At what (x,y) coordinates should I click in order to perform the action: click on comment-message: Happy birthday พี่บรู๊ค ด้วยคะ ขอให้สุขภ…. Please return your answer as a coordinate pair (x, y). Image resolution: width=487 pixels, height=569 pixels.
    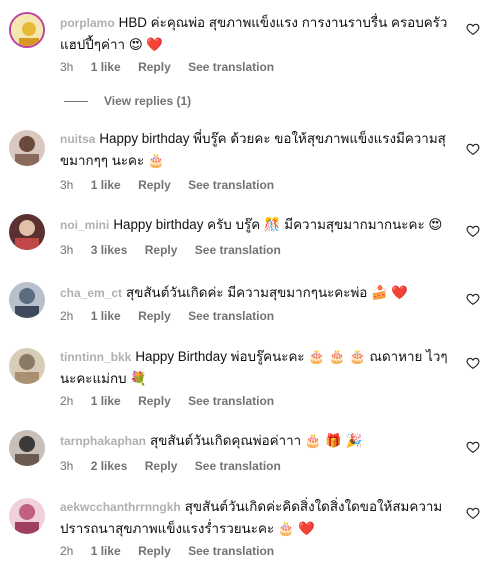
    Looking at the image, I should click on (253, 149).